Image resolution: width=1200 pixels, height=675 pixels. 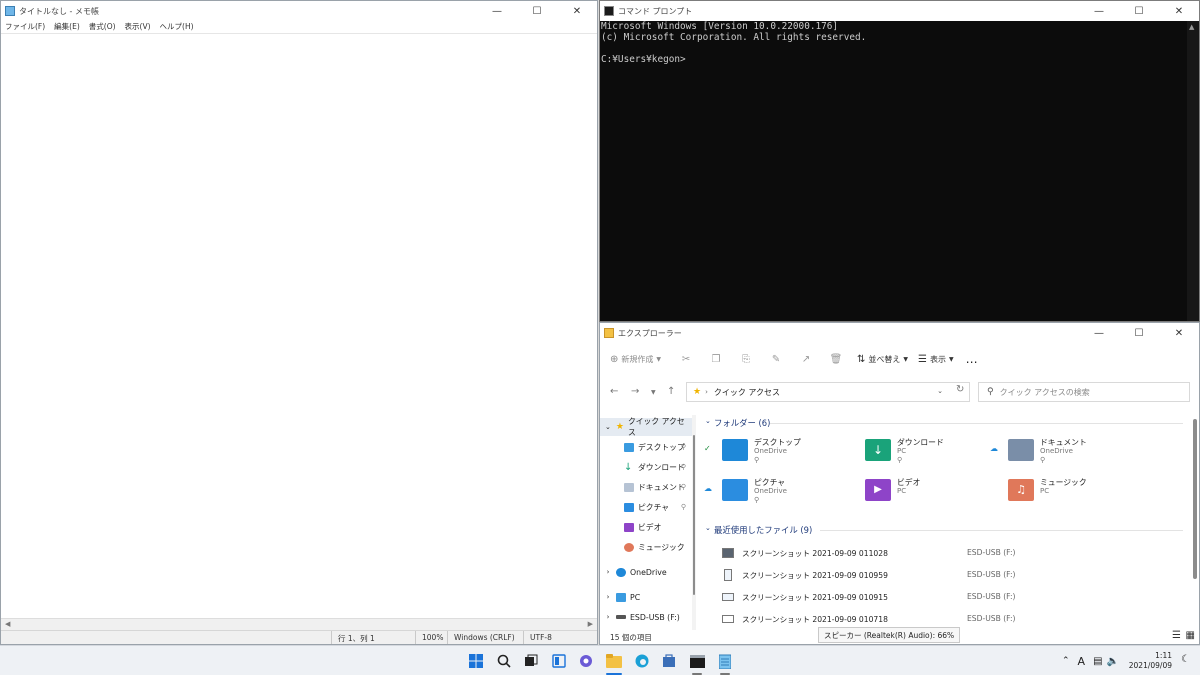 I want to click on nav-label: クイック アクセス, so click(x=656, y=427).